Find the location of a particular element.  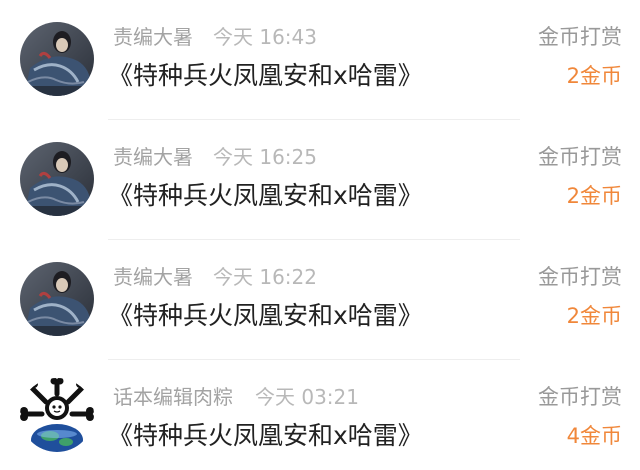

message-time: 今天 16:43 is located at coordinates (265, 37).